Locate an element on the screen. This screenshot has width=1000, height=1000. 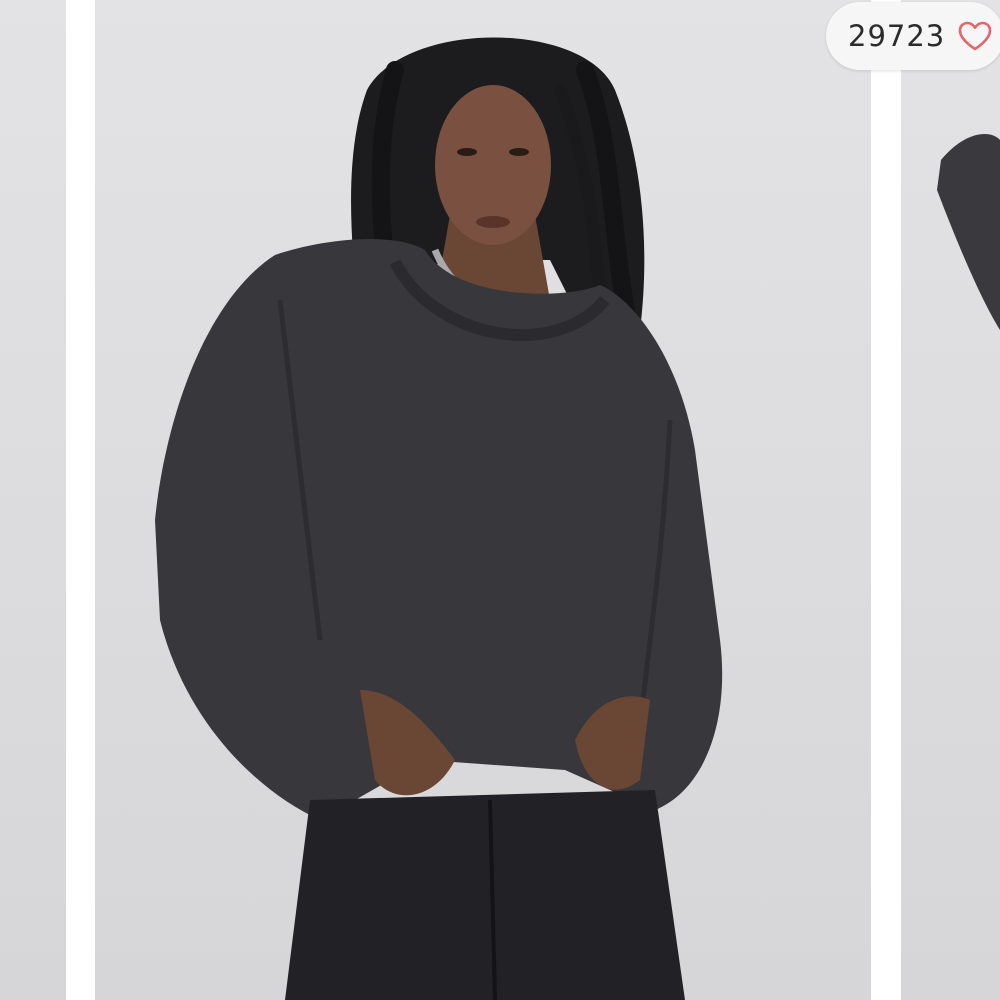
heart-outline-icon is located at coordinates (975, 36).